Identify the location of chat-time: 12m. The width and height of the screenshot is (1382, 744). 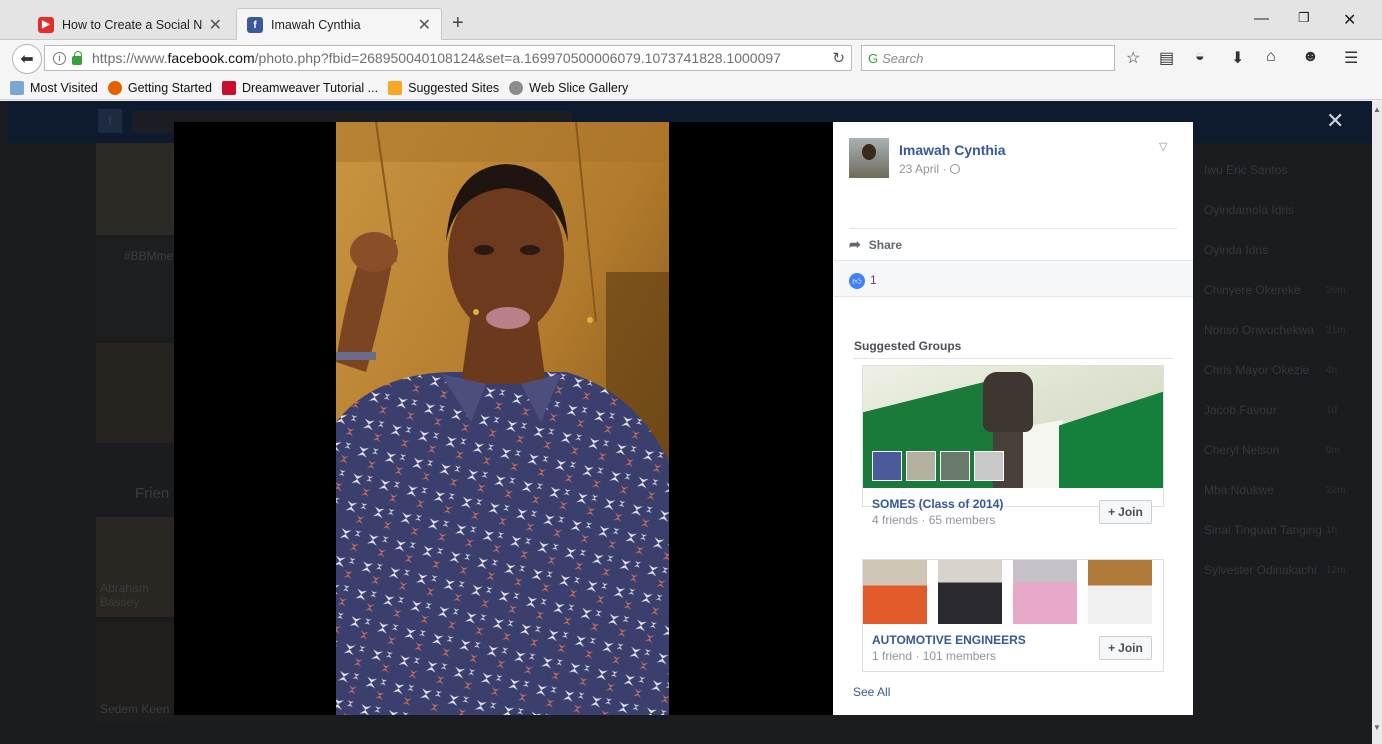
(1336, 570).